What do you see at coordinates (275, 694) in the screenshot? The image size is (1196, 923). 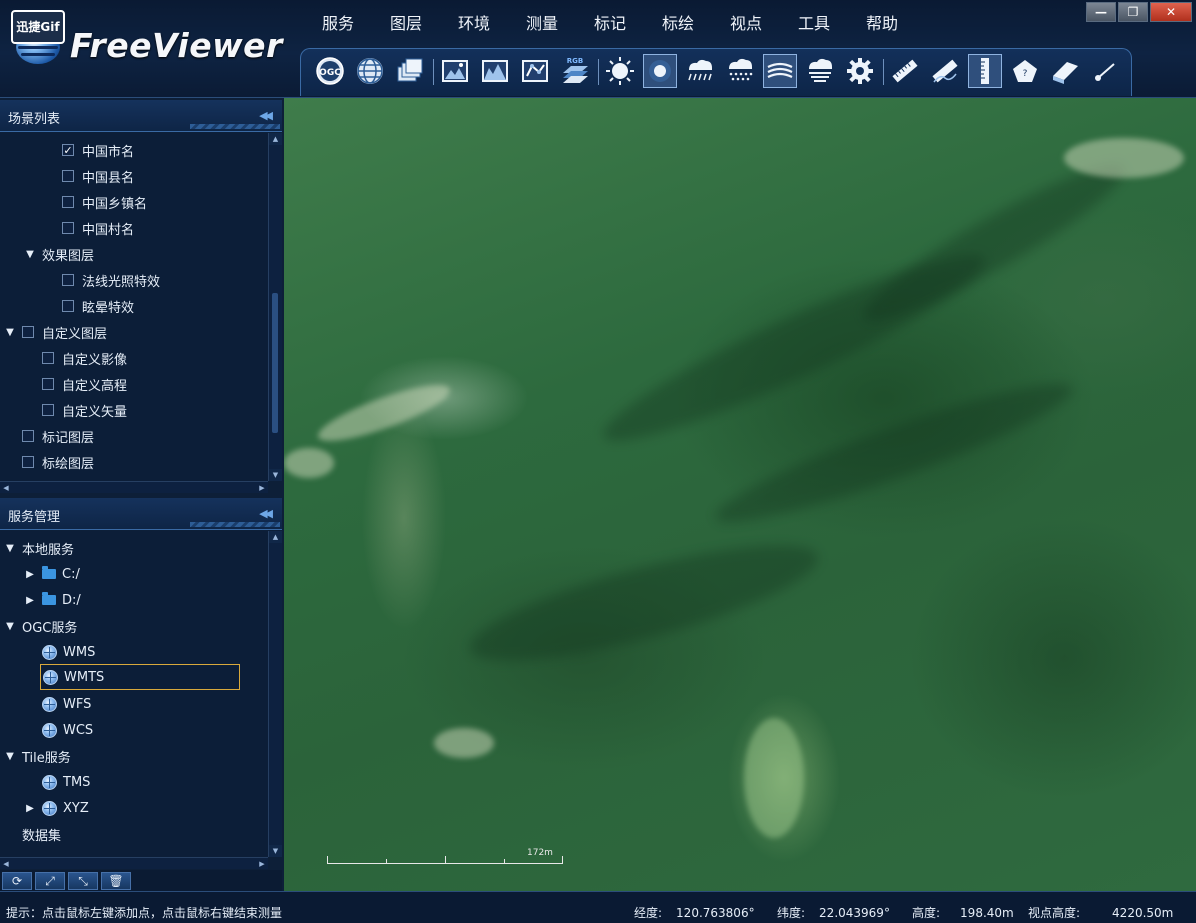 I see `service-vertical-scrollbar: ▲ ▼` at bounding box center [275, 694].